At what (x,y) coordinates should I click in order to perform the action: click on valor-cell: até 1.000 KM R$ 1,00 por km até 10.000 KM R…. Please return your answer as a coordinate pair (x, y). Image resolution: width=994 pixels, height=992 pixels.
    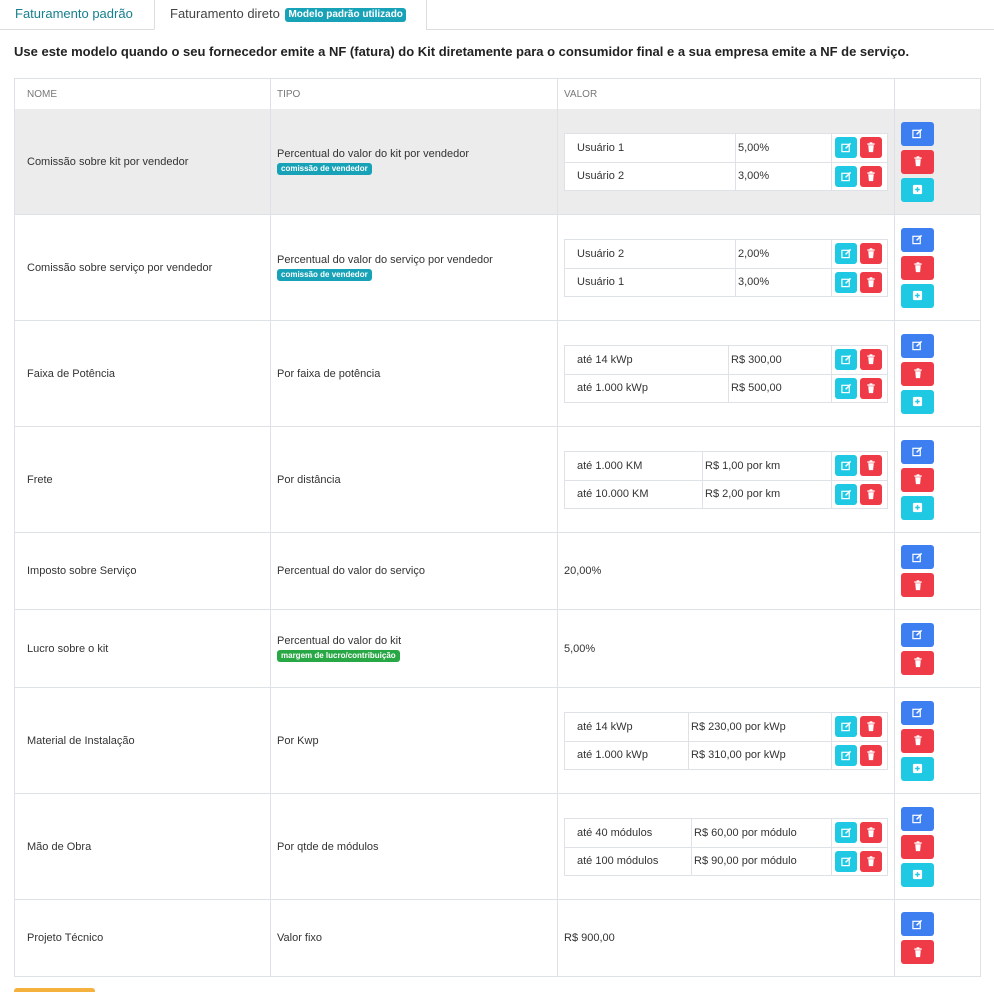
    Looking at the image, I should click on (726, 479).